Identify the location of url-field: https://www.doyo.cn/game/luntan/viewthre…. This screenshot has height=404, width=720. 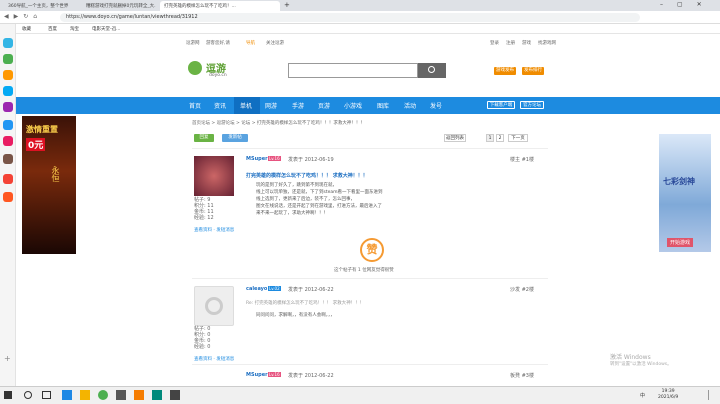
(350, 17).